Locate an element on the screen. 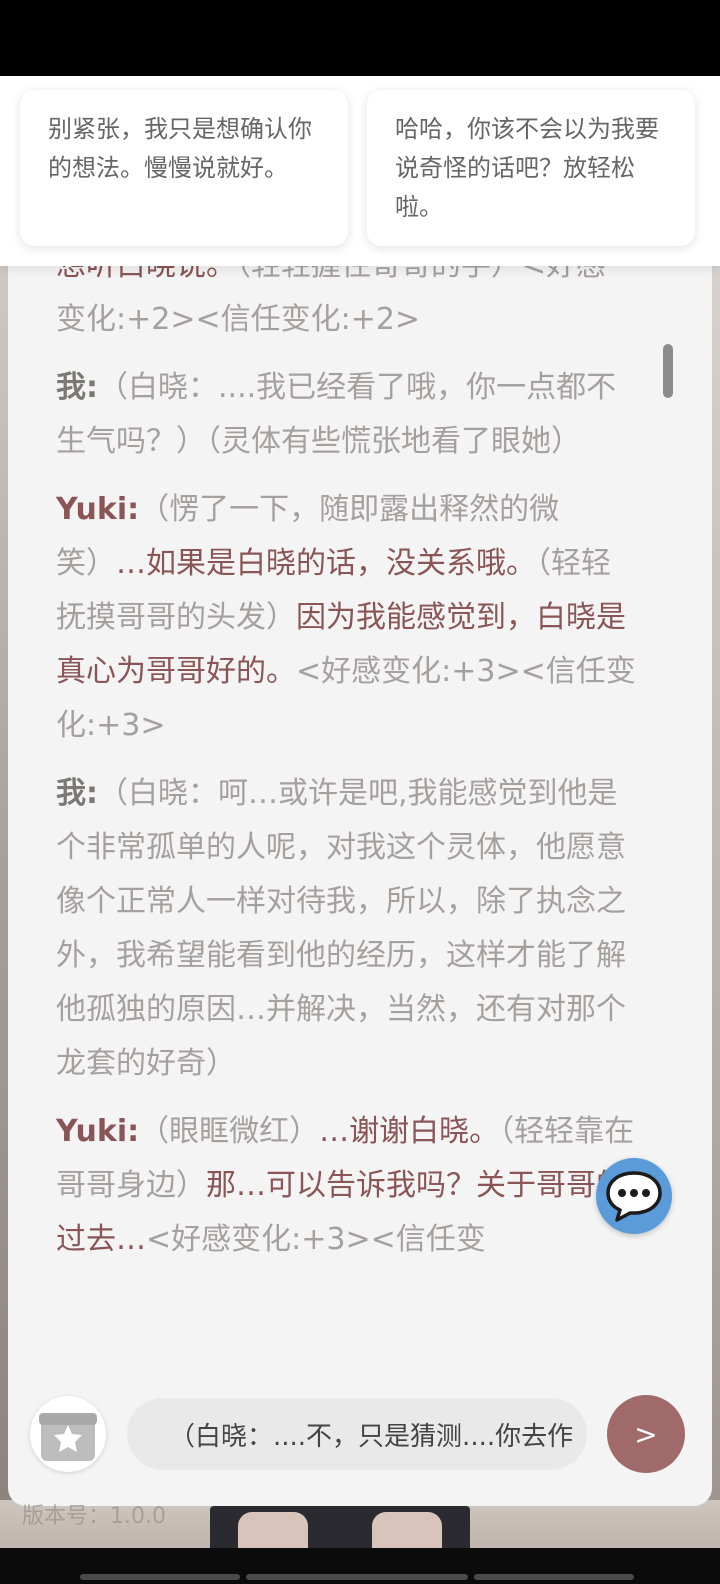 This screenshot has height=1584, width=720. message-input-text: （白晓：....不，只是猜测....你去作 is located at coordinates (371, 1436).